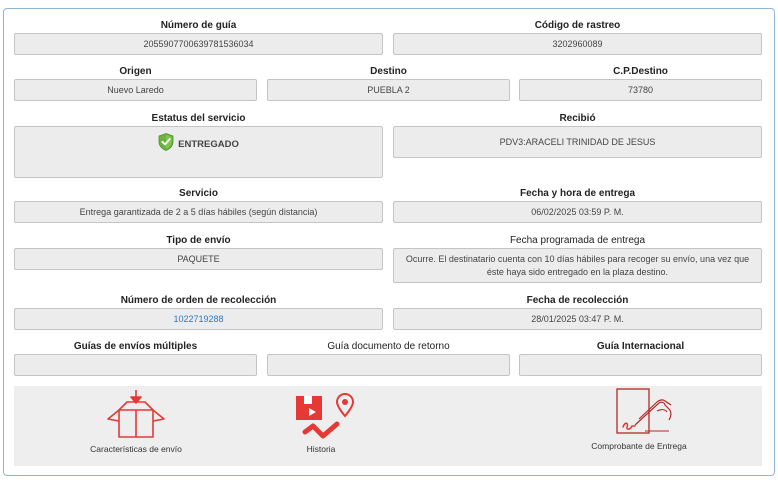 The width and height of the screenshot is (778, 480). I want to click on guia-internacional-field, so click(640, 365).